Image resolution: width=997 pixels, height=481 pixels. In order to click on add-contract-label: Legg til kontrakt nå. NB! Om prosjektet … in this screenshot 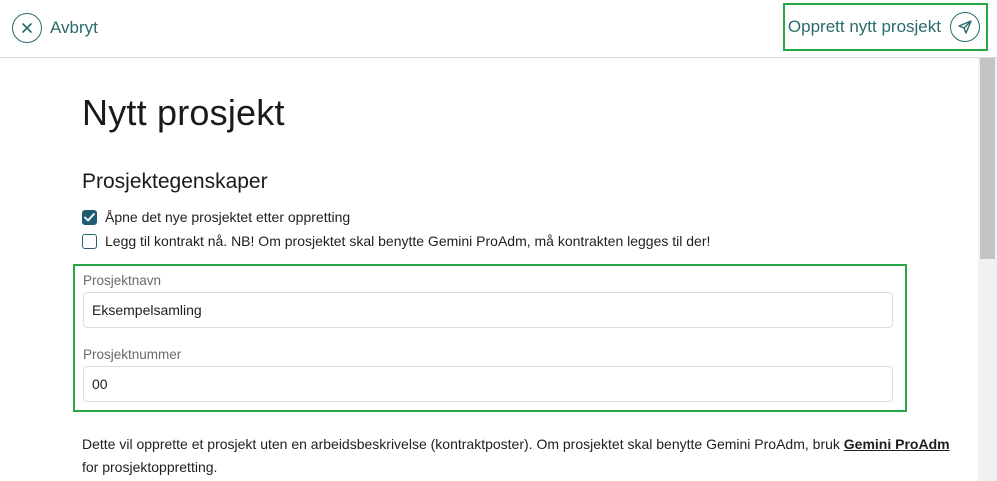, I will do `click(408, 241)`.